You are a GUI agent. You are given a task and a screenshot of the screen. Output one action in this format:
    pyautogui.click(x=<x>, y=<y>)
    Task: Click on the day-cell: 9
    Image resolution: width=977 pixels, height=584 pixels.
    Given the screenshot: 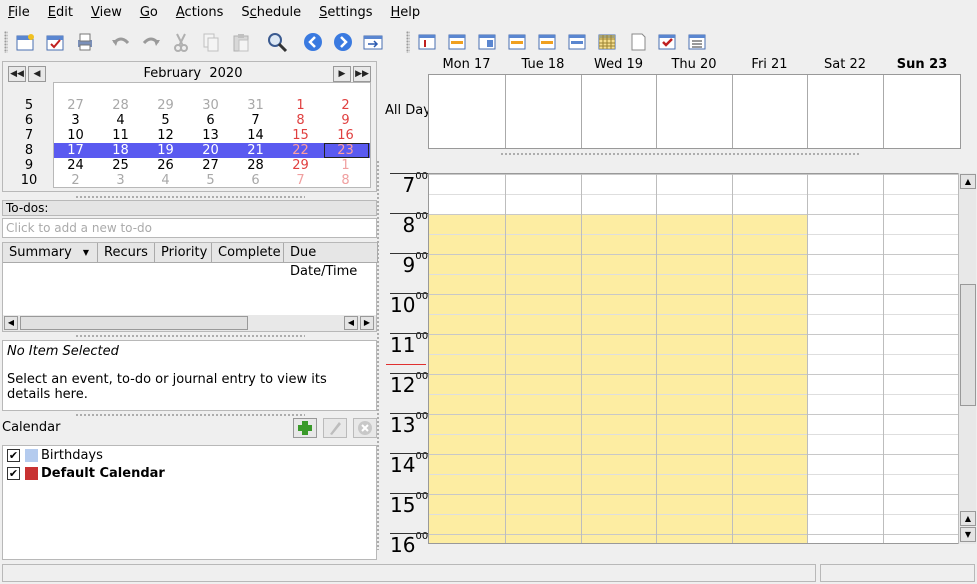 What is the action you would take?
    pyautogui.click(x=345, y=120)
    